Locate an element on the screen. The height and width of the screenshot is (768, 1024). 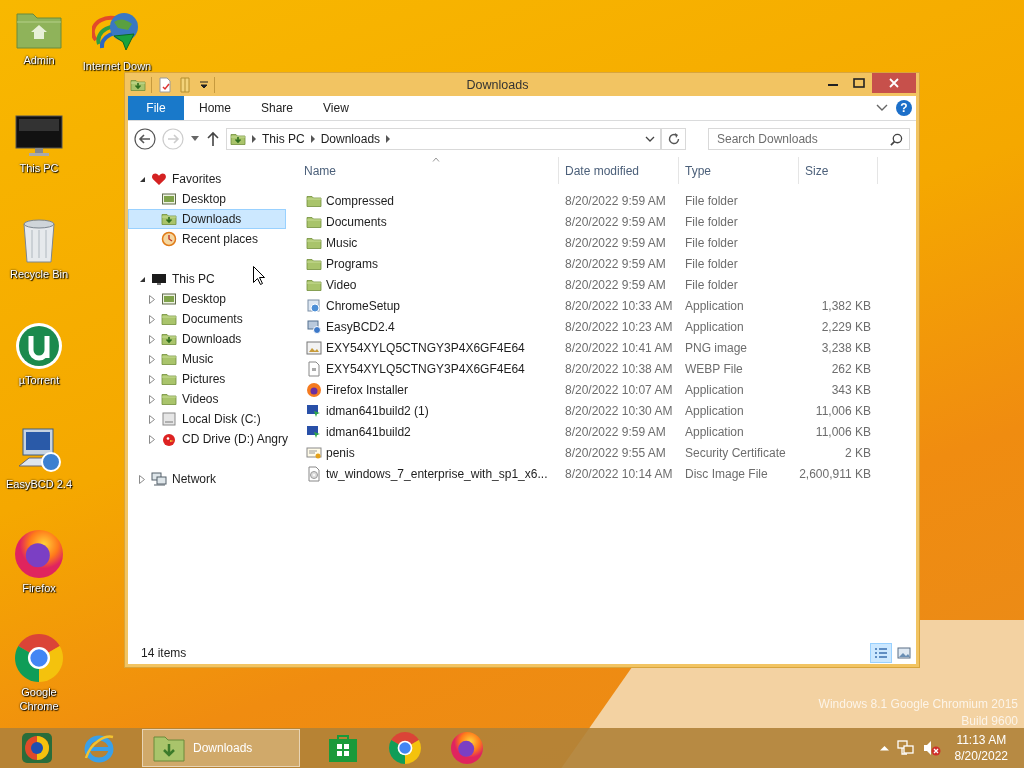
file-name: Video is located at coordinates (431, 284).